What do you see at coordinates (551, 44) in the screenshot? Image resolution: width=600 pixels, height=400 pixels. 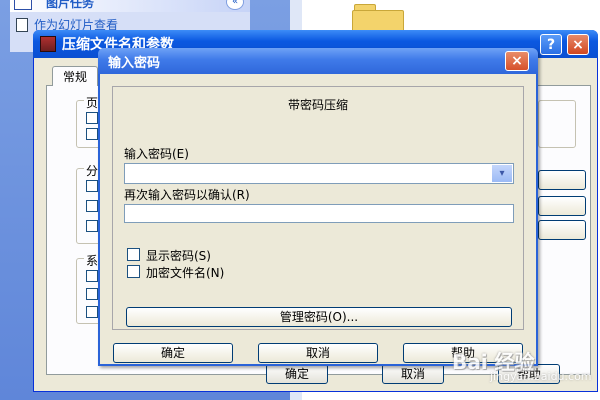 I see `help-title-button: ?` at bounding box center [551, 44].